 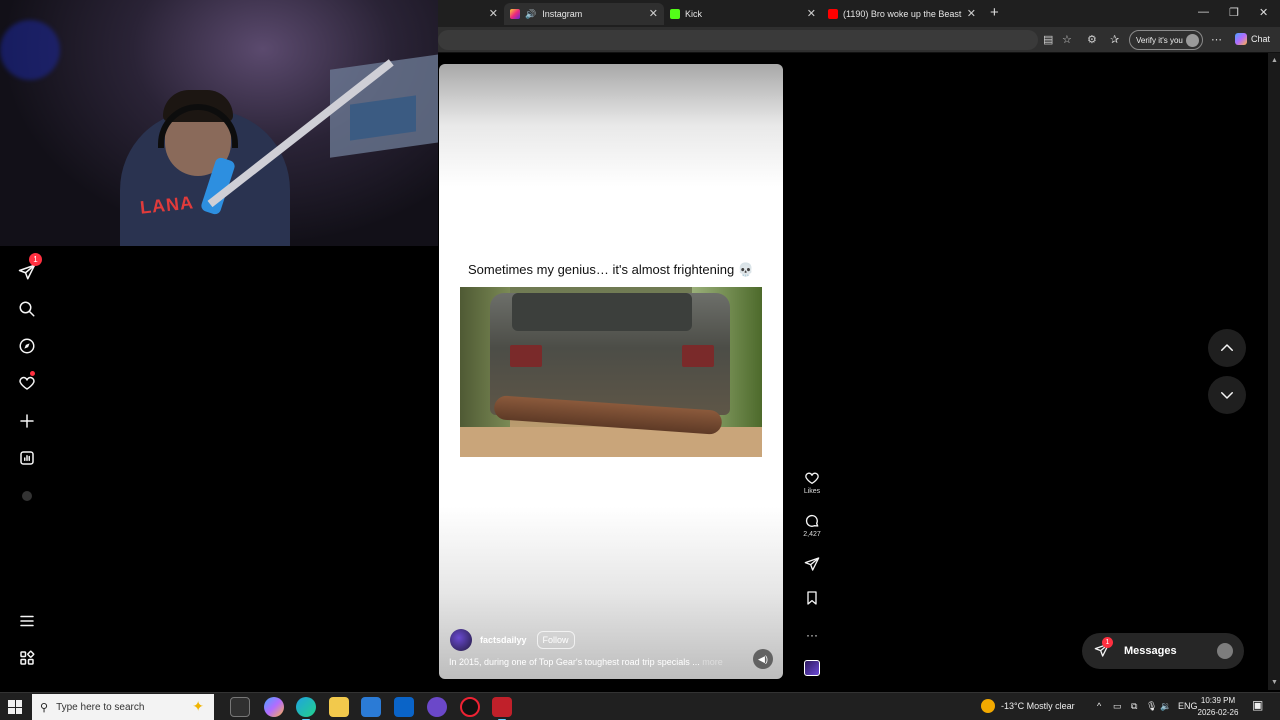 I want to click on author-avatar, so click(x=461, y=640).